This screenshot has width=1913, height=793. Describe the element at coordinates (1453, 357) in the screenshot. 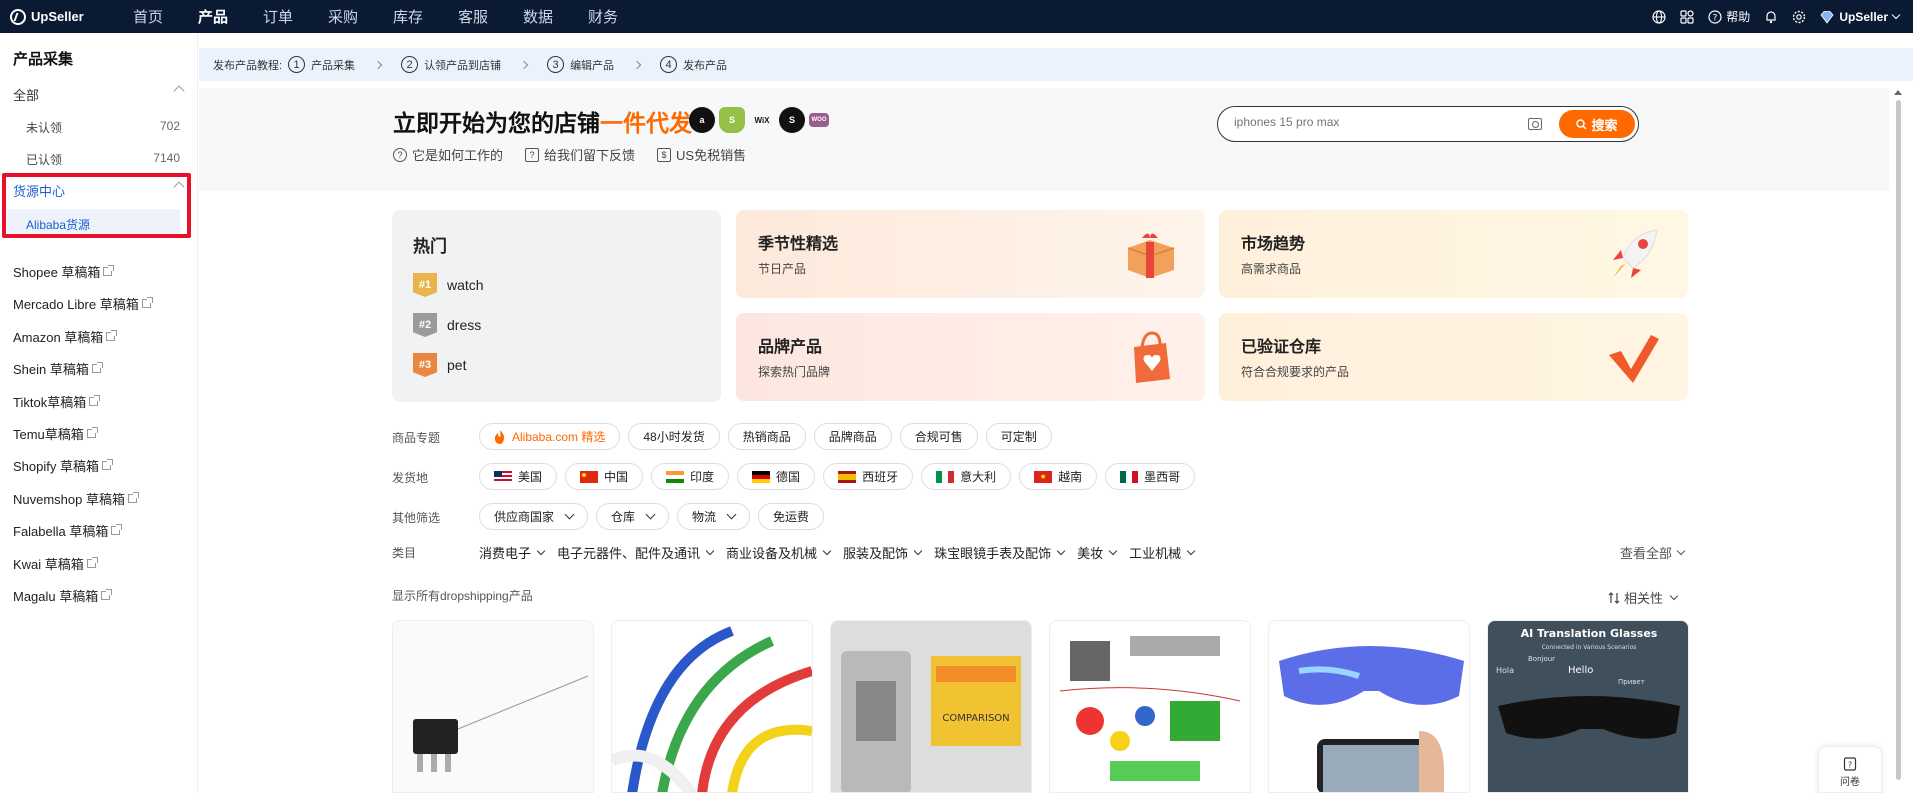

I see `verified-warehouse-card: 已验证仓库 符合合规要求的产品` at that location.